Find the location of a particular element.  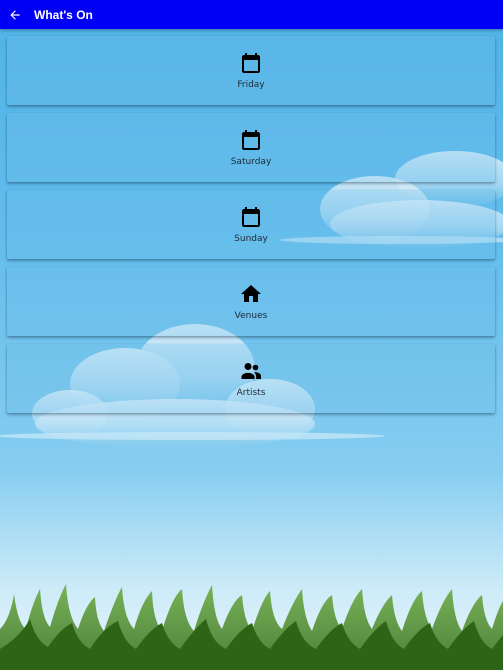

menu-item-label: Artists is located at coordinates (251, 393).